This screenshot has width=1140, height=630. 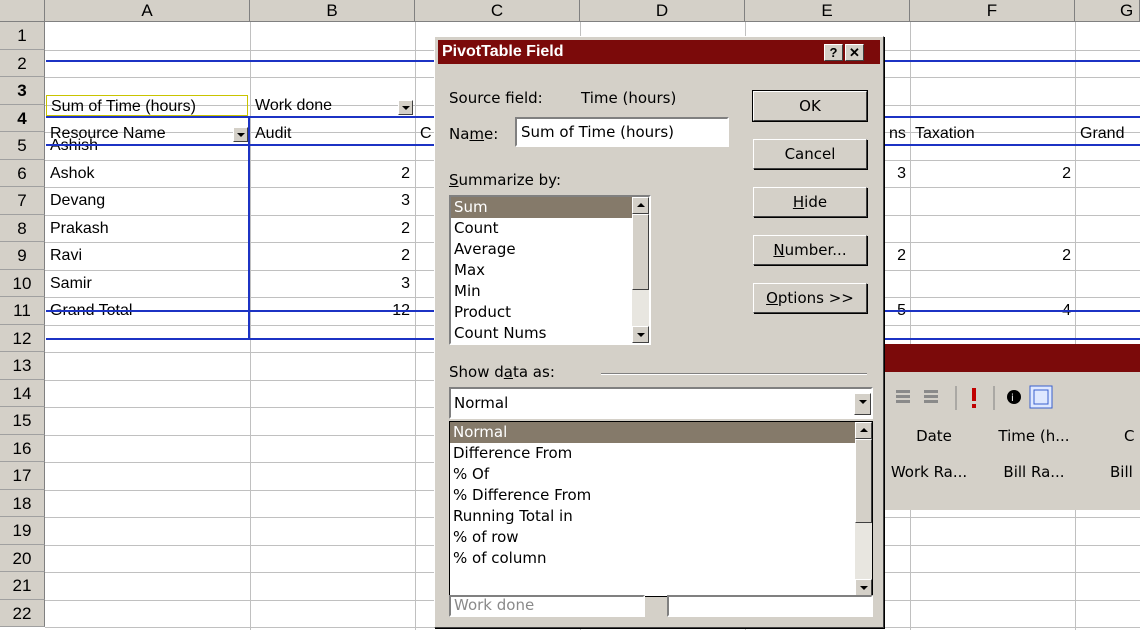 What do you see at coordinates (661, 516) in the screenshot?
I see `show-data-option: Running Total in` at bounding box center [661, 516].